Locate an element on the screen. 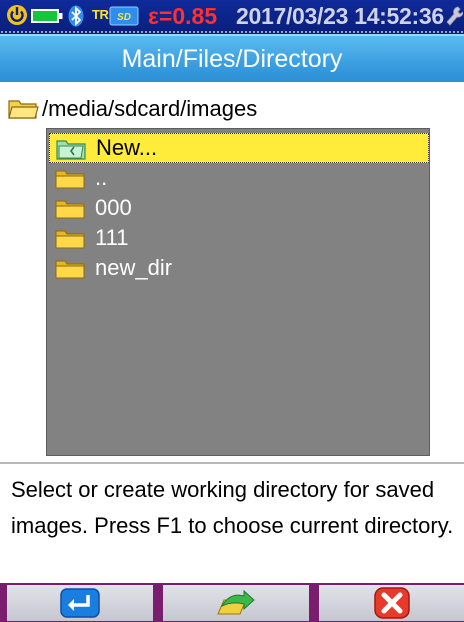 The image size is (464, 622). f1-enter-button is located at coordinates (80, 603).